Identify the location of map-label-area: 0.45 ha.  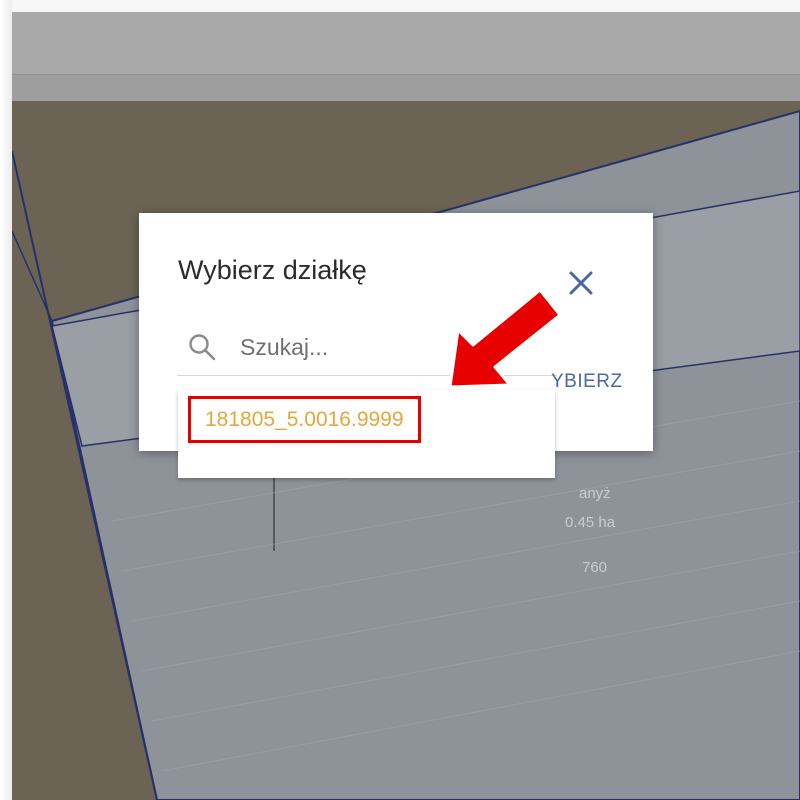
(590, 522).